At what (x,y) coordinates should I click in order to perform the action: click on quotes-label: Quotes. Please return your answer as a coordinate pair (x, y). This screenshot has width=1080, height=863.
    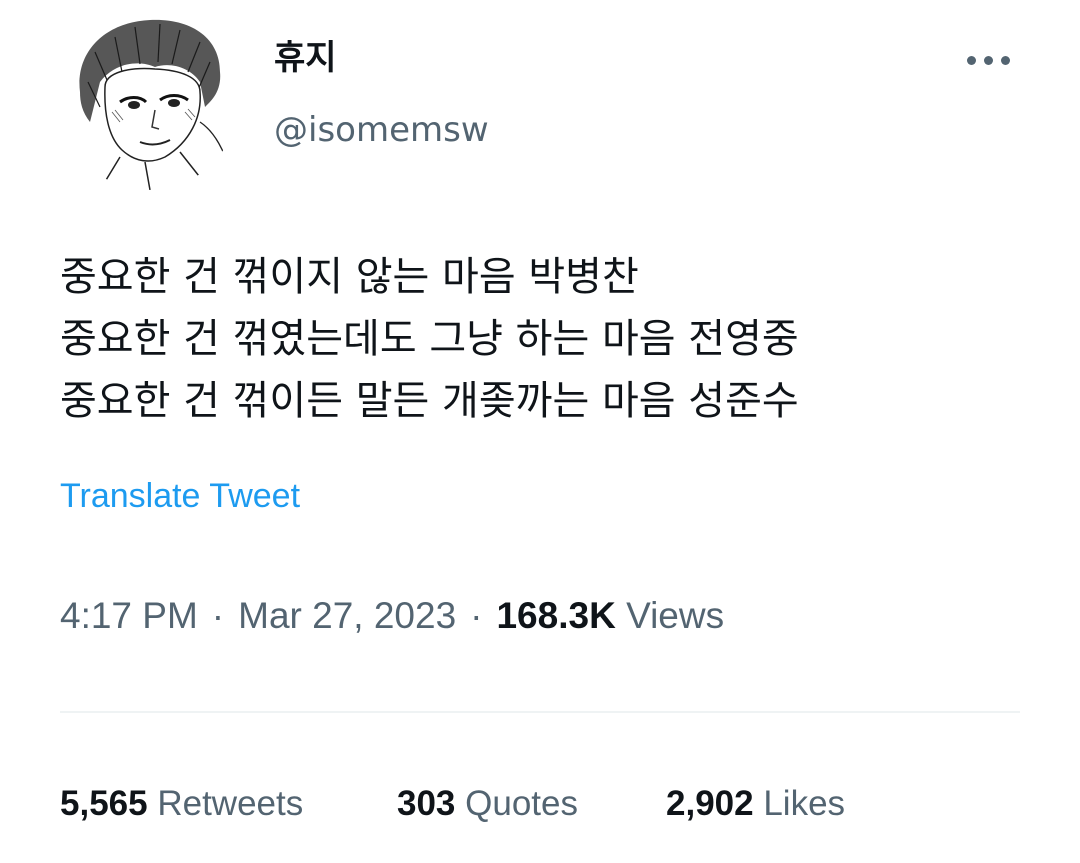
    Looking at the image, I should click on (521, 803).